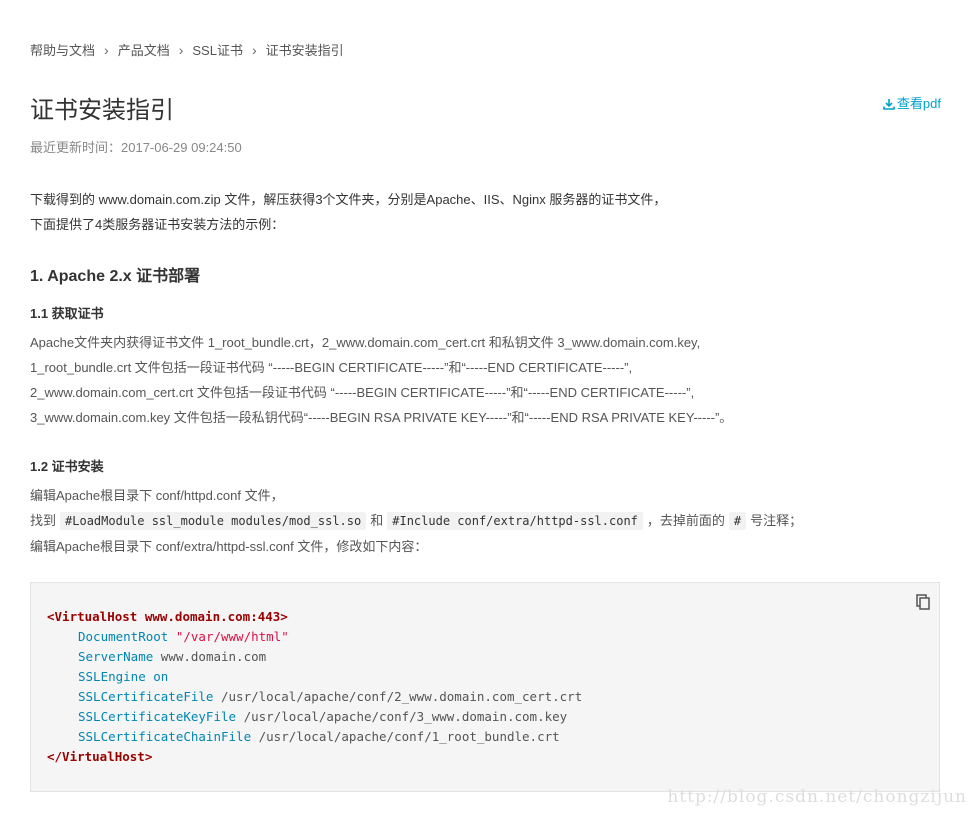 Image resolution: width=979 pixels, height=817 pixels. What do you see at coordinates (167, 616) in the screenshot?
I see `code-open-tag: <VirtualHost www.domain.com:443>` at bounding box center [167, 616].